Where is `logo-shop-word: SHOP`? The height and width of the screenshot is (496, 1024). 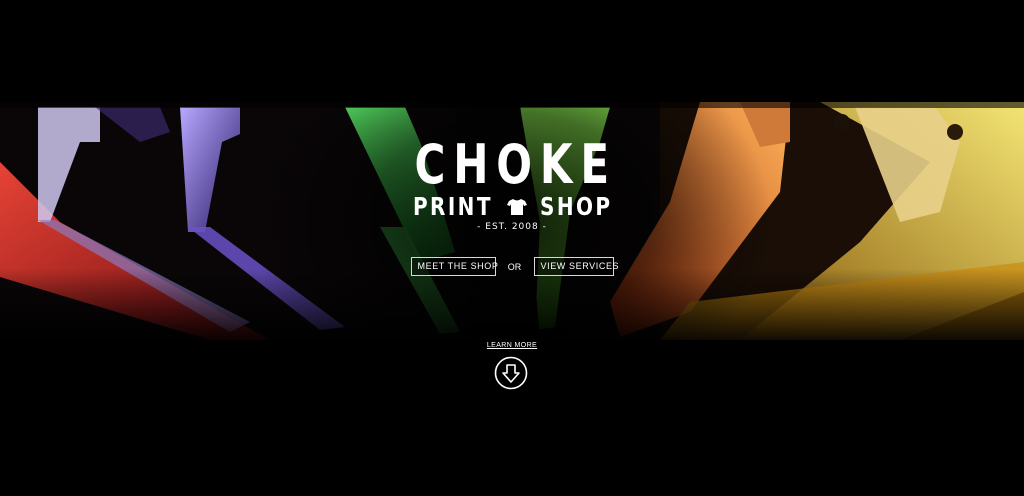 logo-shop-word: SHOP is located at coordinates (576, 206).